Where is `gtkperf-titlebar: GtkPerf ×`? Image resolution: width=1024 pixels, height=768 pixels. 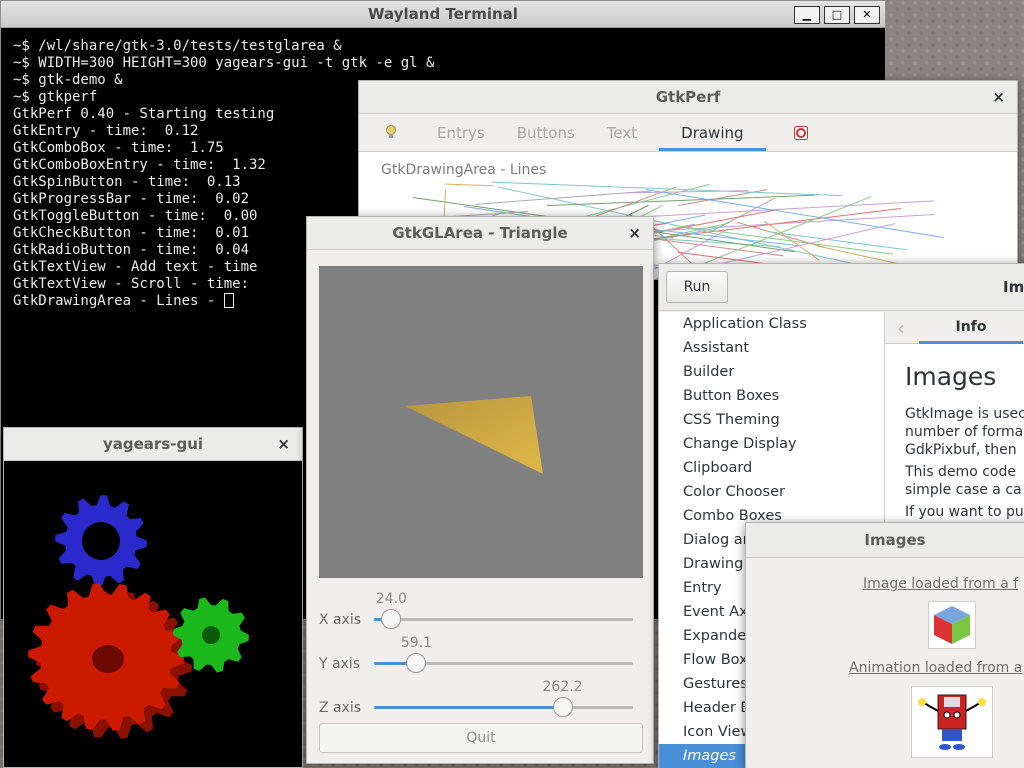 gtkperf-titlebar: GtkPerf × is located at coordinates (688, 97).